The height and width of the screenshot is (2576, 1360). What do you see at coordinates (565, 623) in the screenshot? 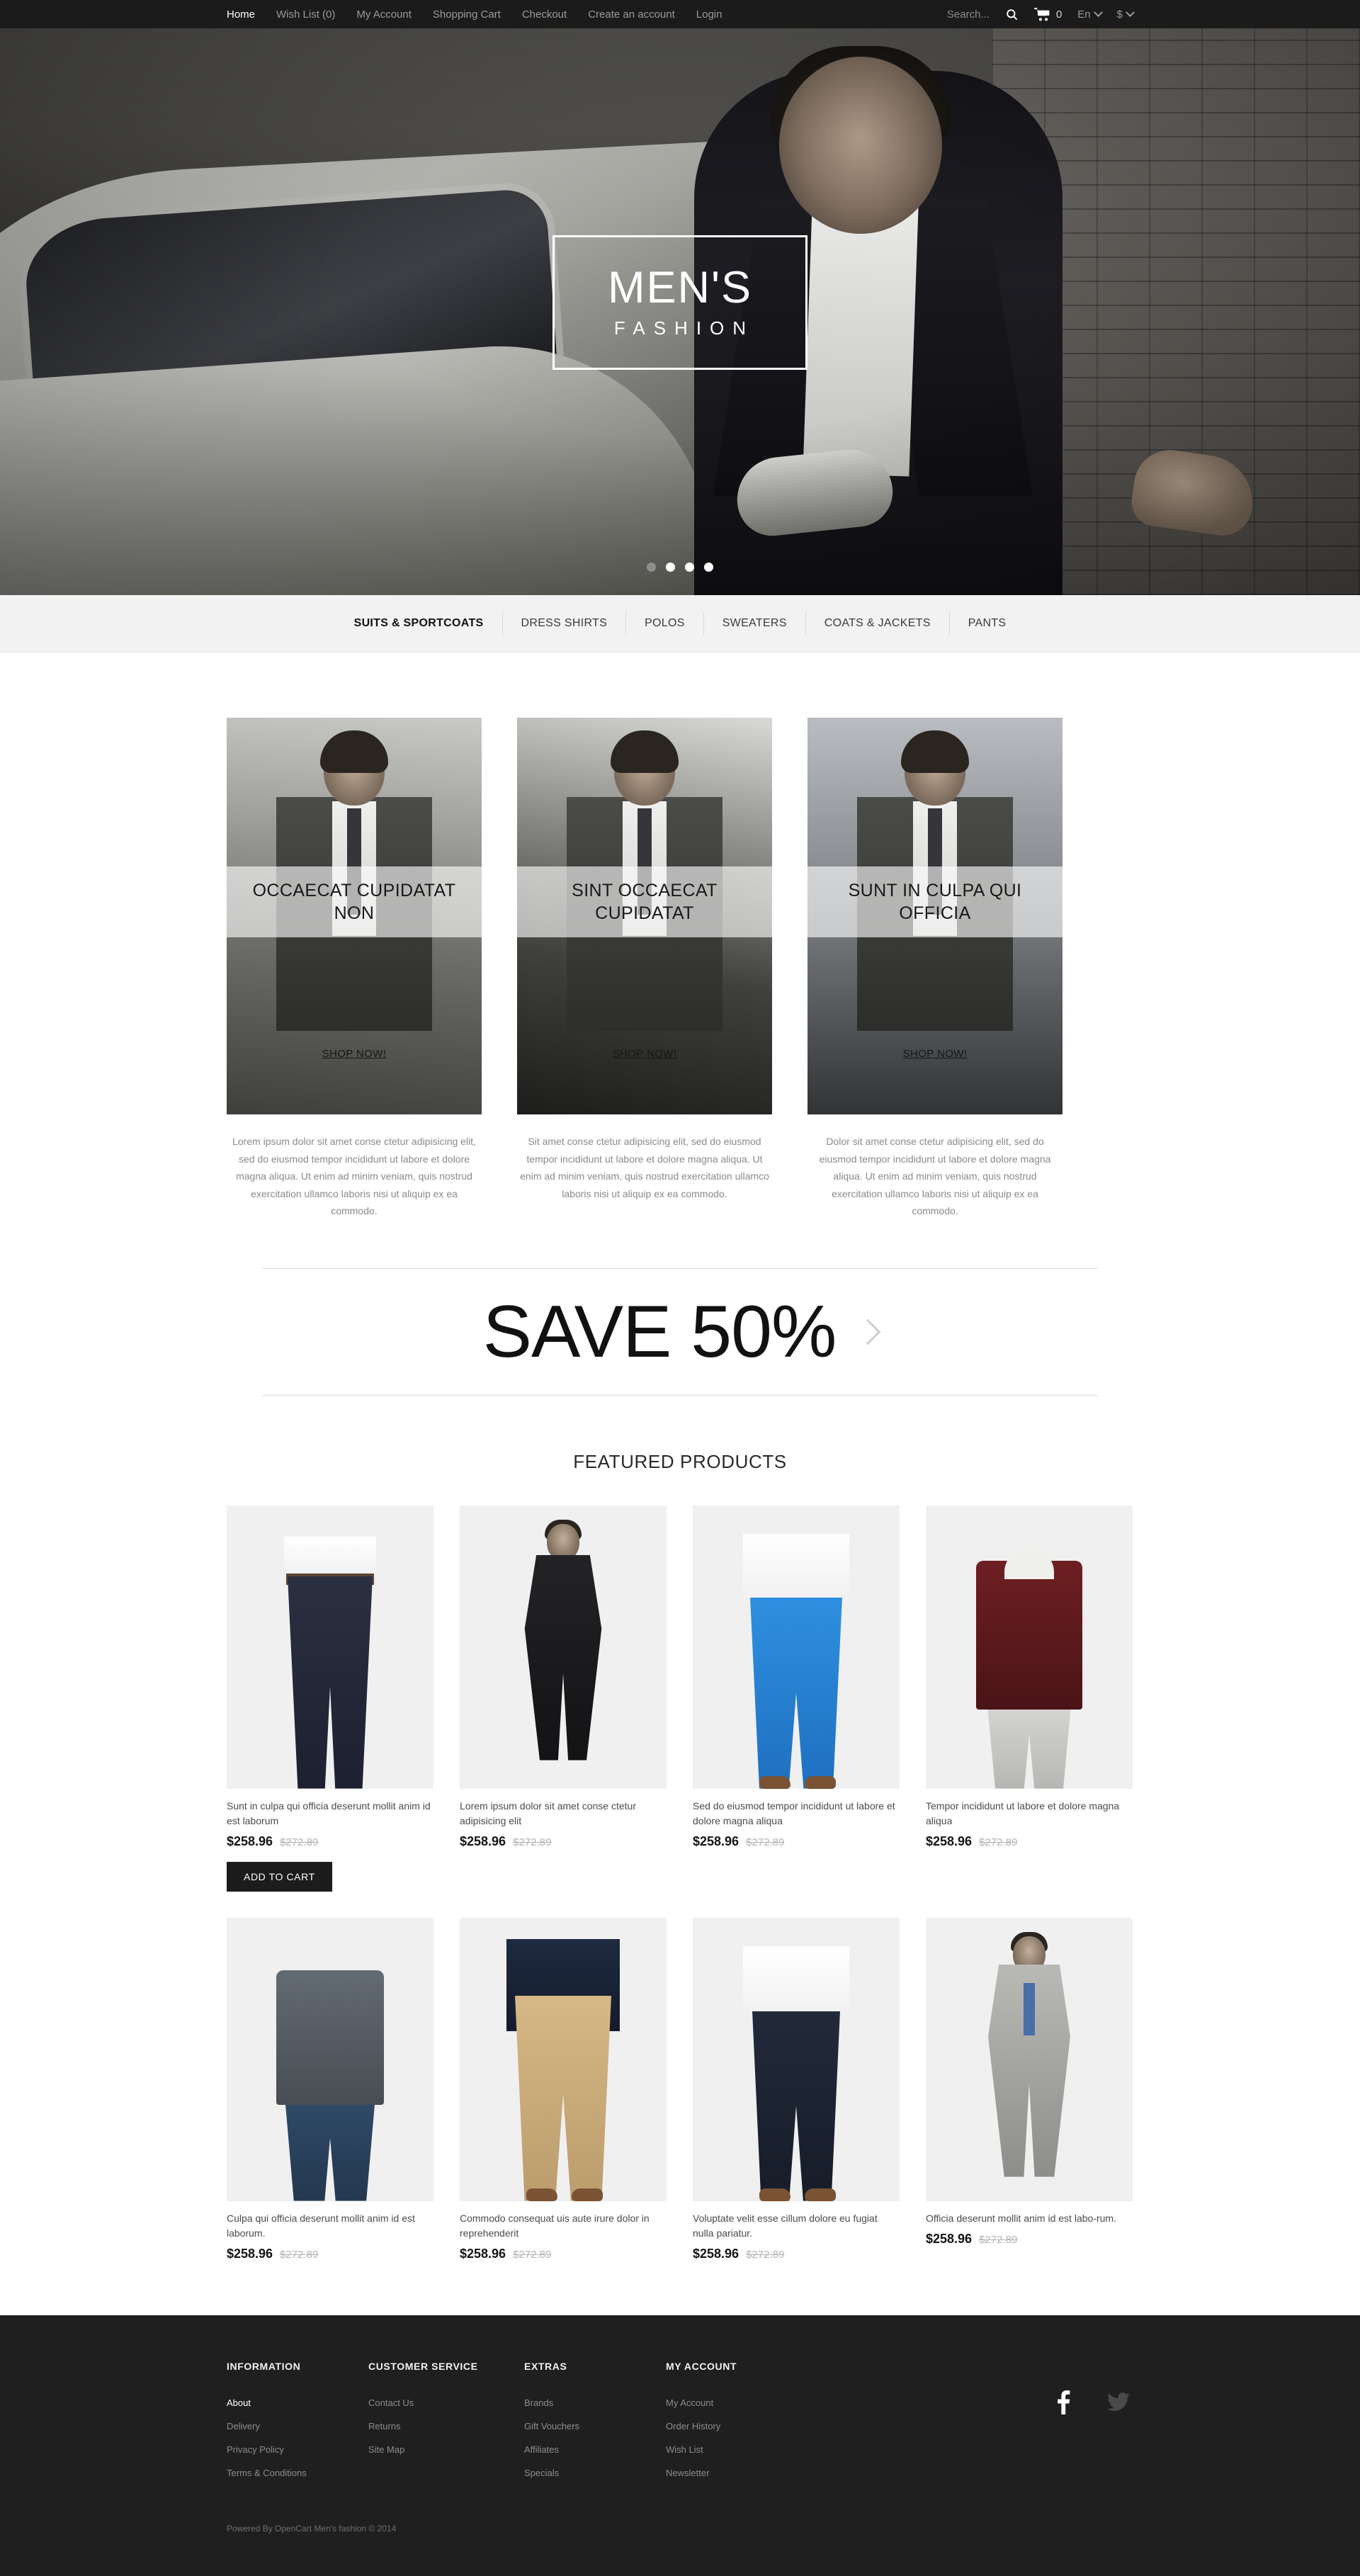
I see `category-item-1: DRESS SHIRTS` at bounding box center [565, 623].